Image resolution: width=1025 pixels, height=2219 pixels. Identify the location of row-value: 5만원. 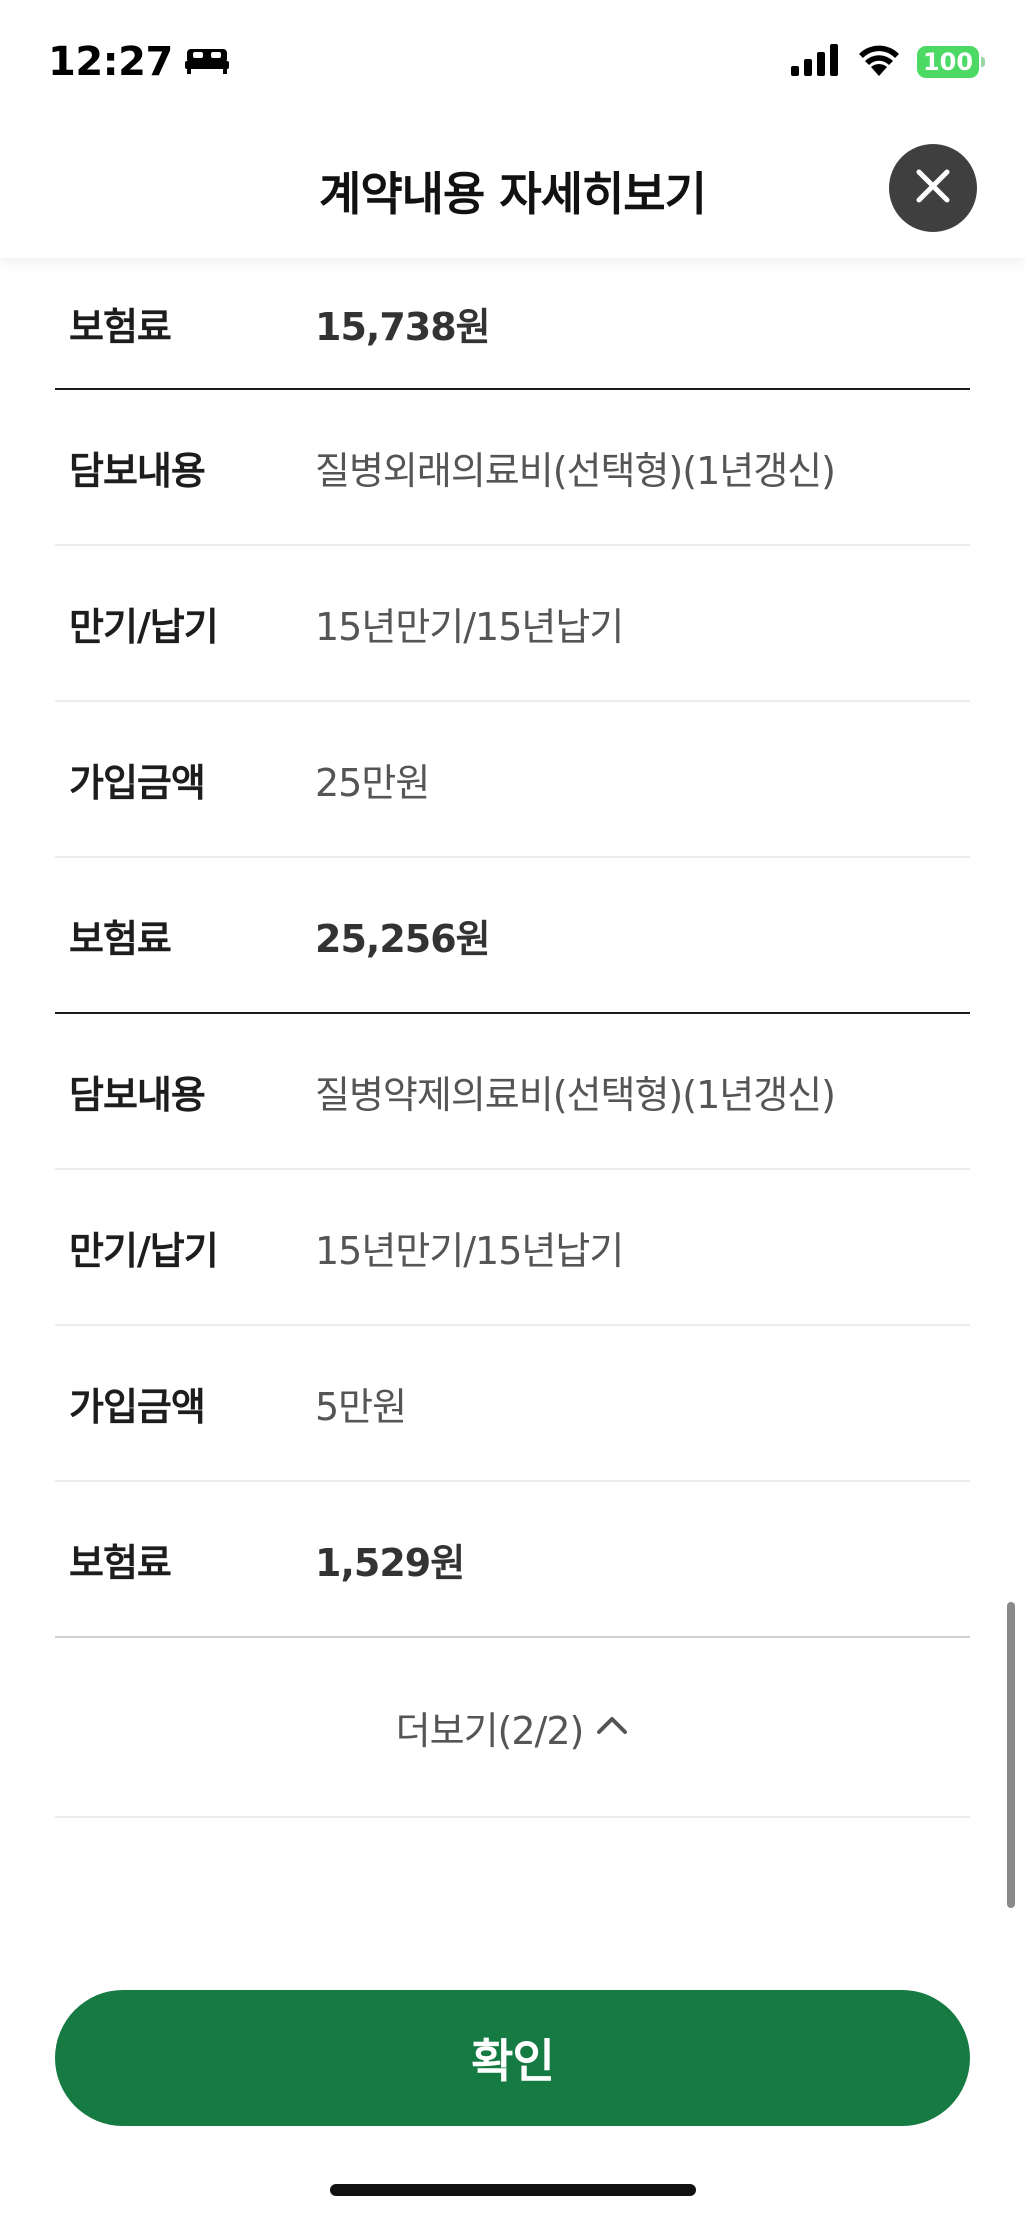
(361, 1406).